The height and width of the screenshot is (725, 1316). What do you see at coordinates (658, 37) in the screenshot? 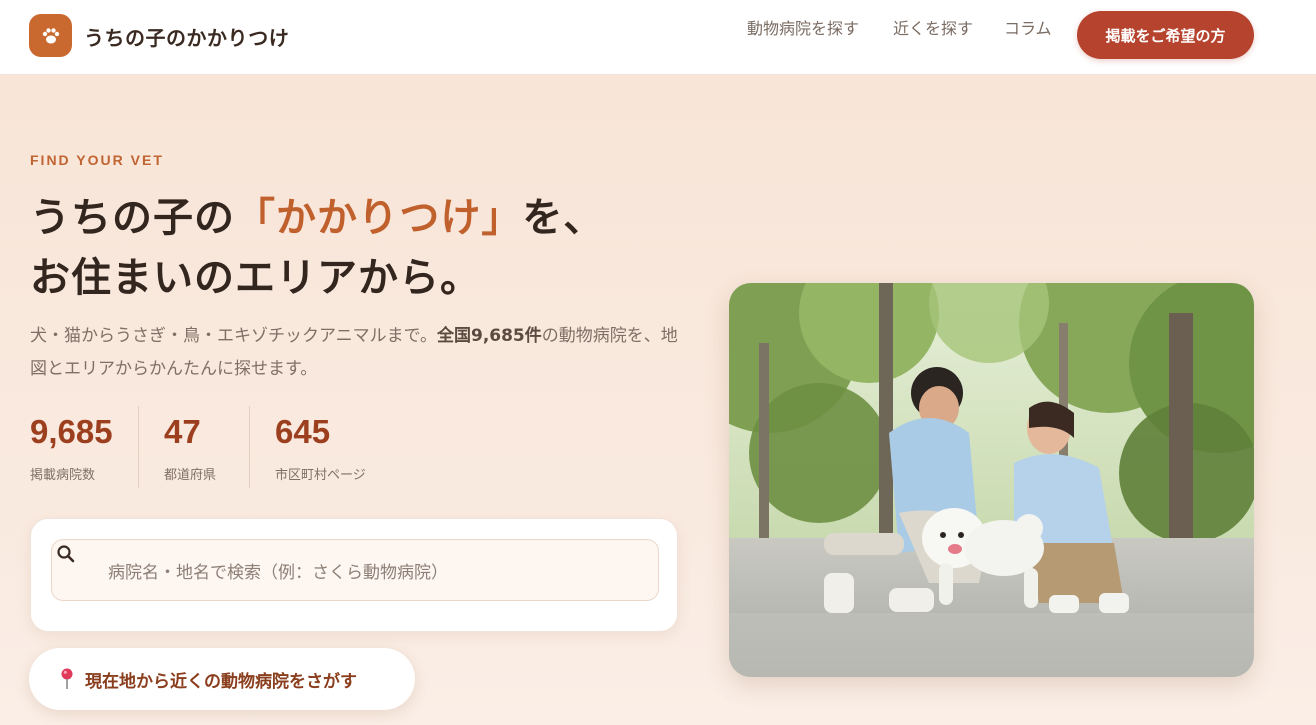
I see `site-header: うちの子のかかりつけ 動物病院を探す 近くを探す コラム 掲載をご希望の方` at bounding box center [658, 37].